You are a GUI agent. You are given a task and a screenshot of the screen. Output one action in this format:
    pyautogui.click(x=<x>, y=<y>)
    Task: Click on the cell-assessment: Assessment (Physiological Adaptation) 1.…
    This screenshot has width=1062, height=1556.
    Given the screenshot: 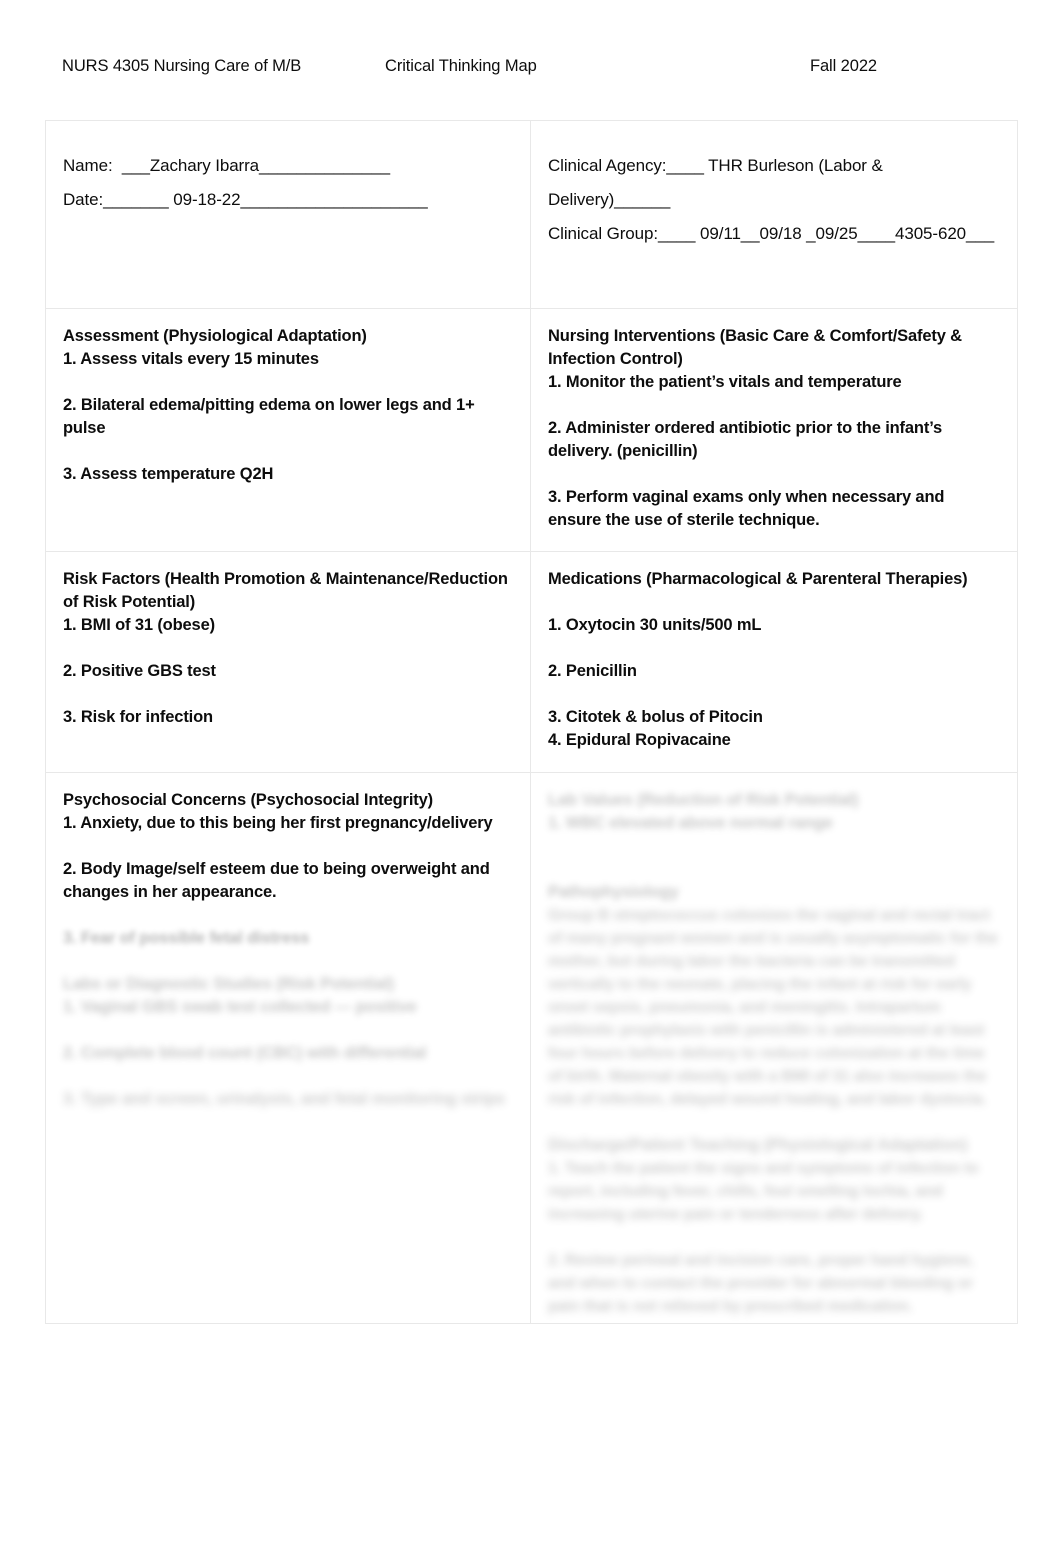 What is the action you would take?
    pyautogui.click(x=288, y=430)
    